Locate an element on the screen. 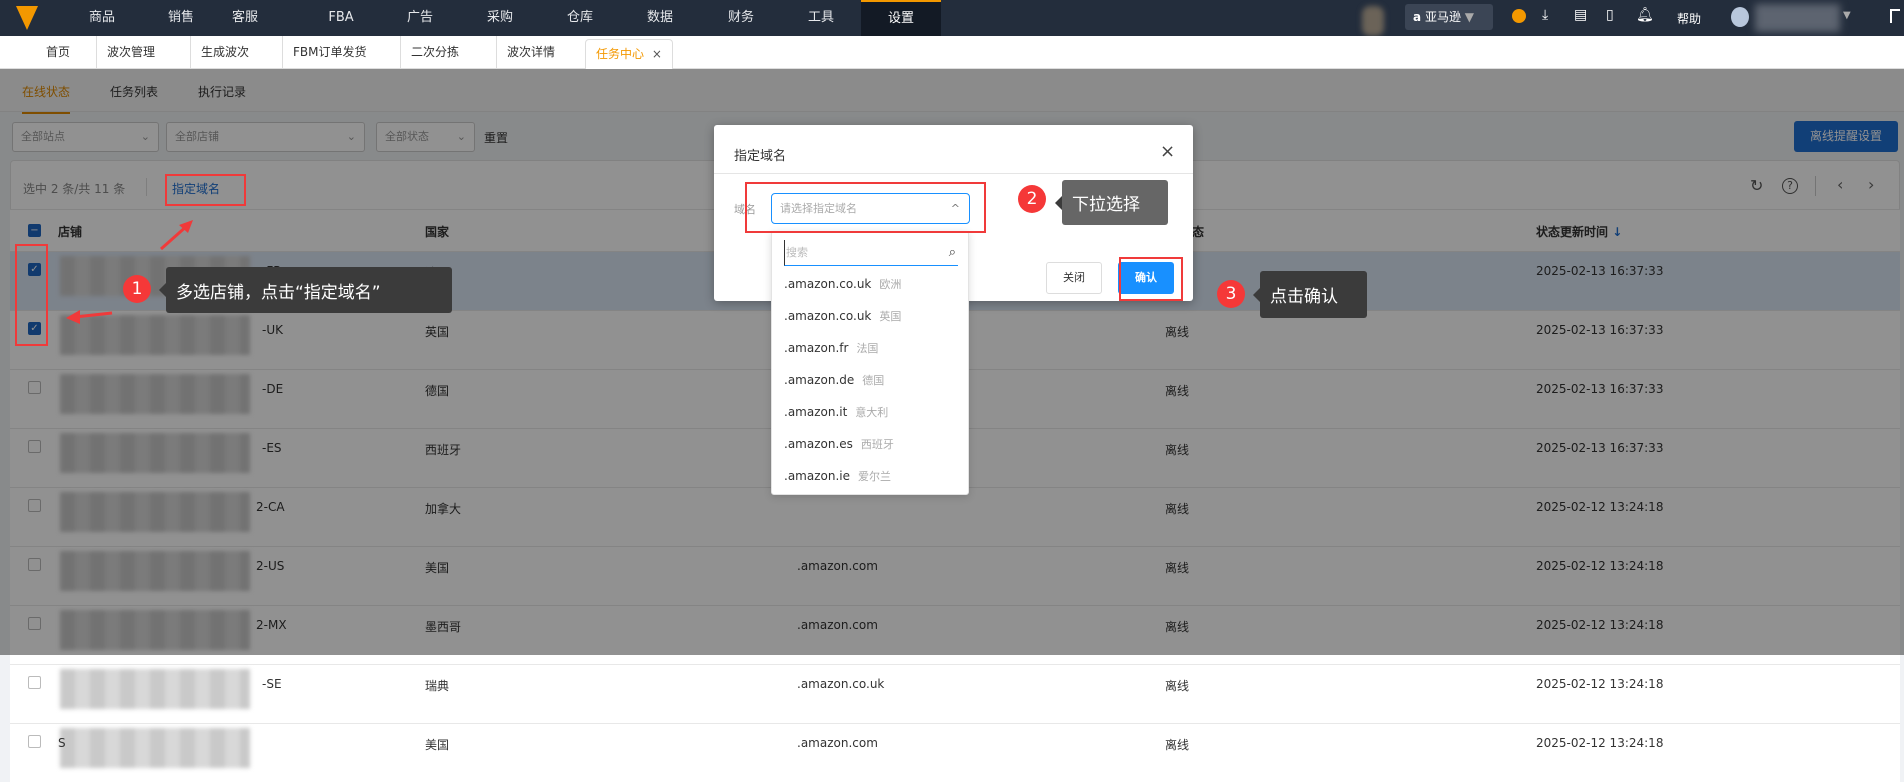 This screenshot has height=782, width=1904. shop-name: S is located at coordinates (62, 743).